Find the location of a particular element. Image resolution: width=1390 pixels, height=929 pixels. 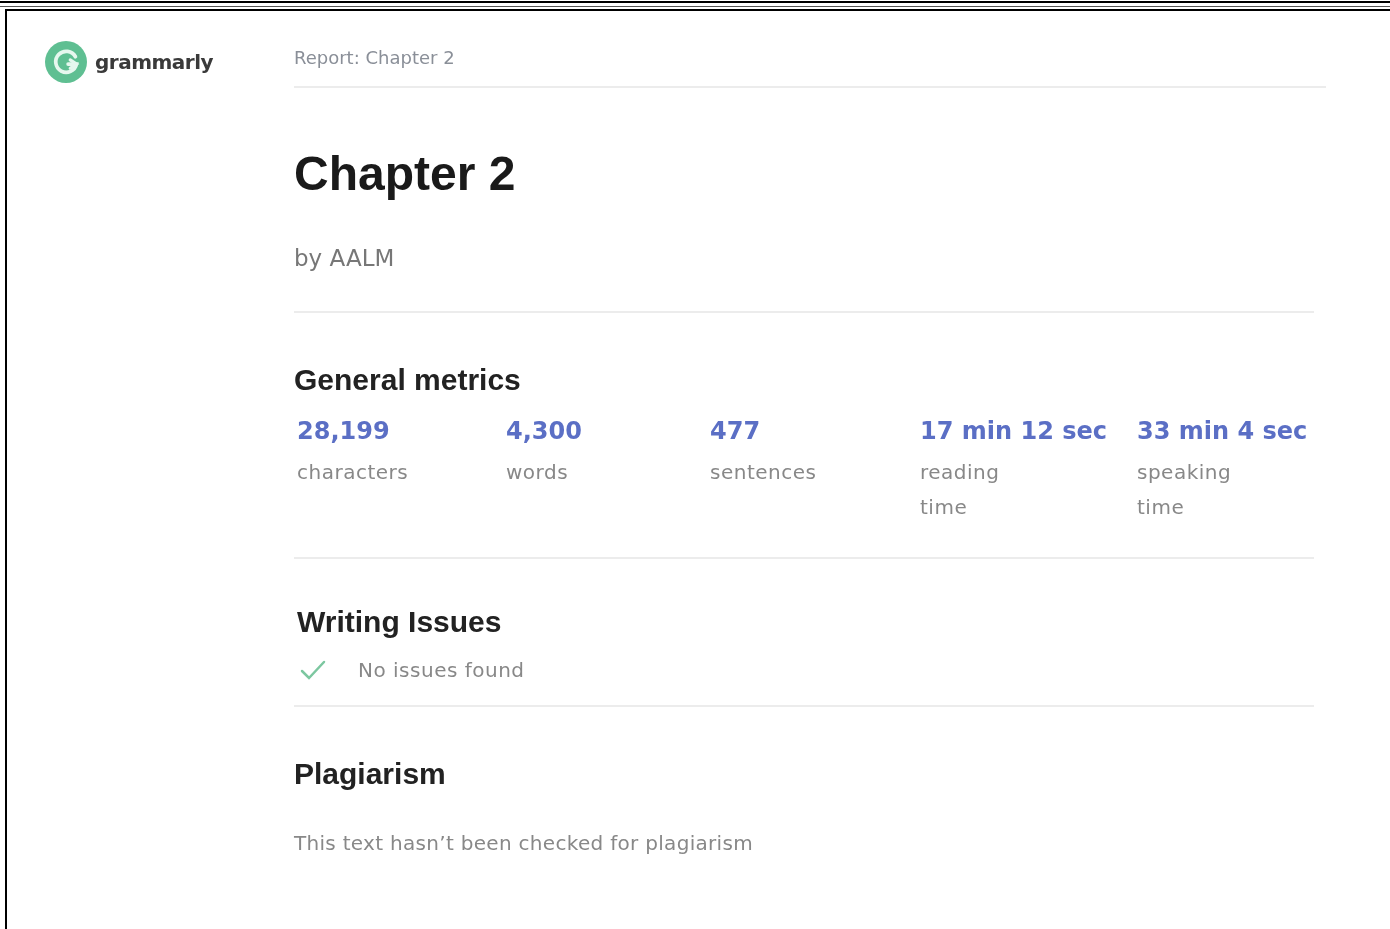

plagiarism-text: This text hasn’t been checked for plagiarism is located at coordinates (524, 843).